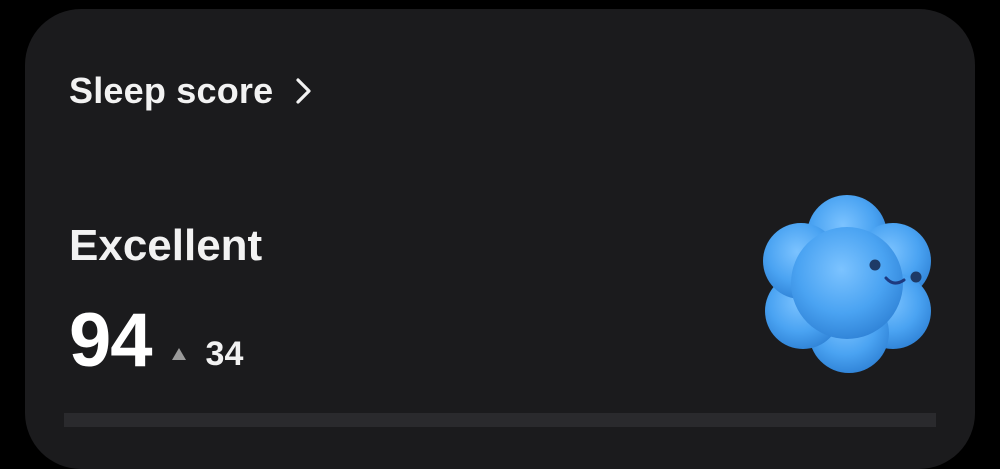 This screenshot has width=1000, height=469. Describe the element at coordinates (156, 340) in the screenshot. I see `score-row: 94 34` at that location.